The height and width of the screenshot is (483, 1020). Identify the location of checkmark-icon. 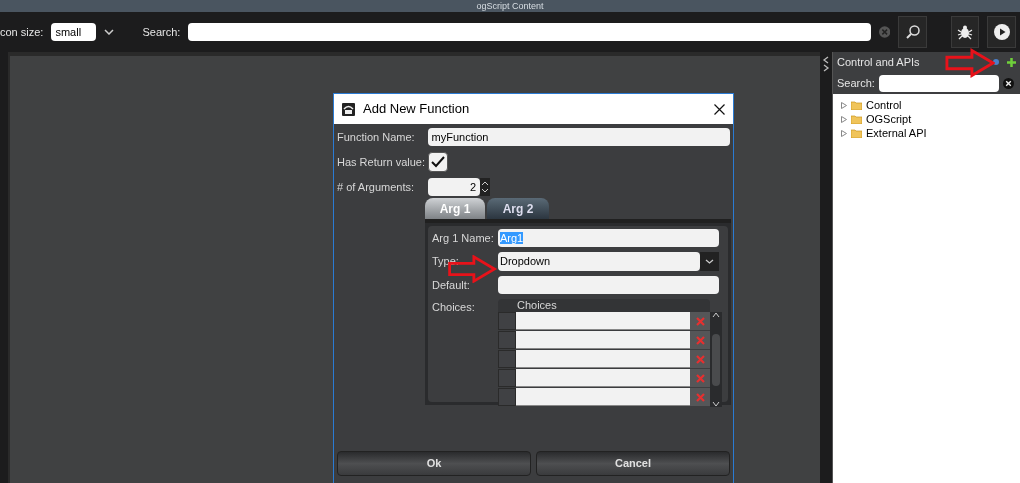
(438, 162).